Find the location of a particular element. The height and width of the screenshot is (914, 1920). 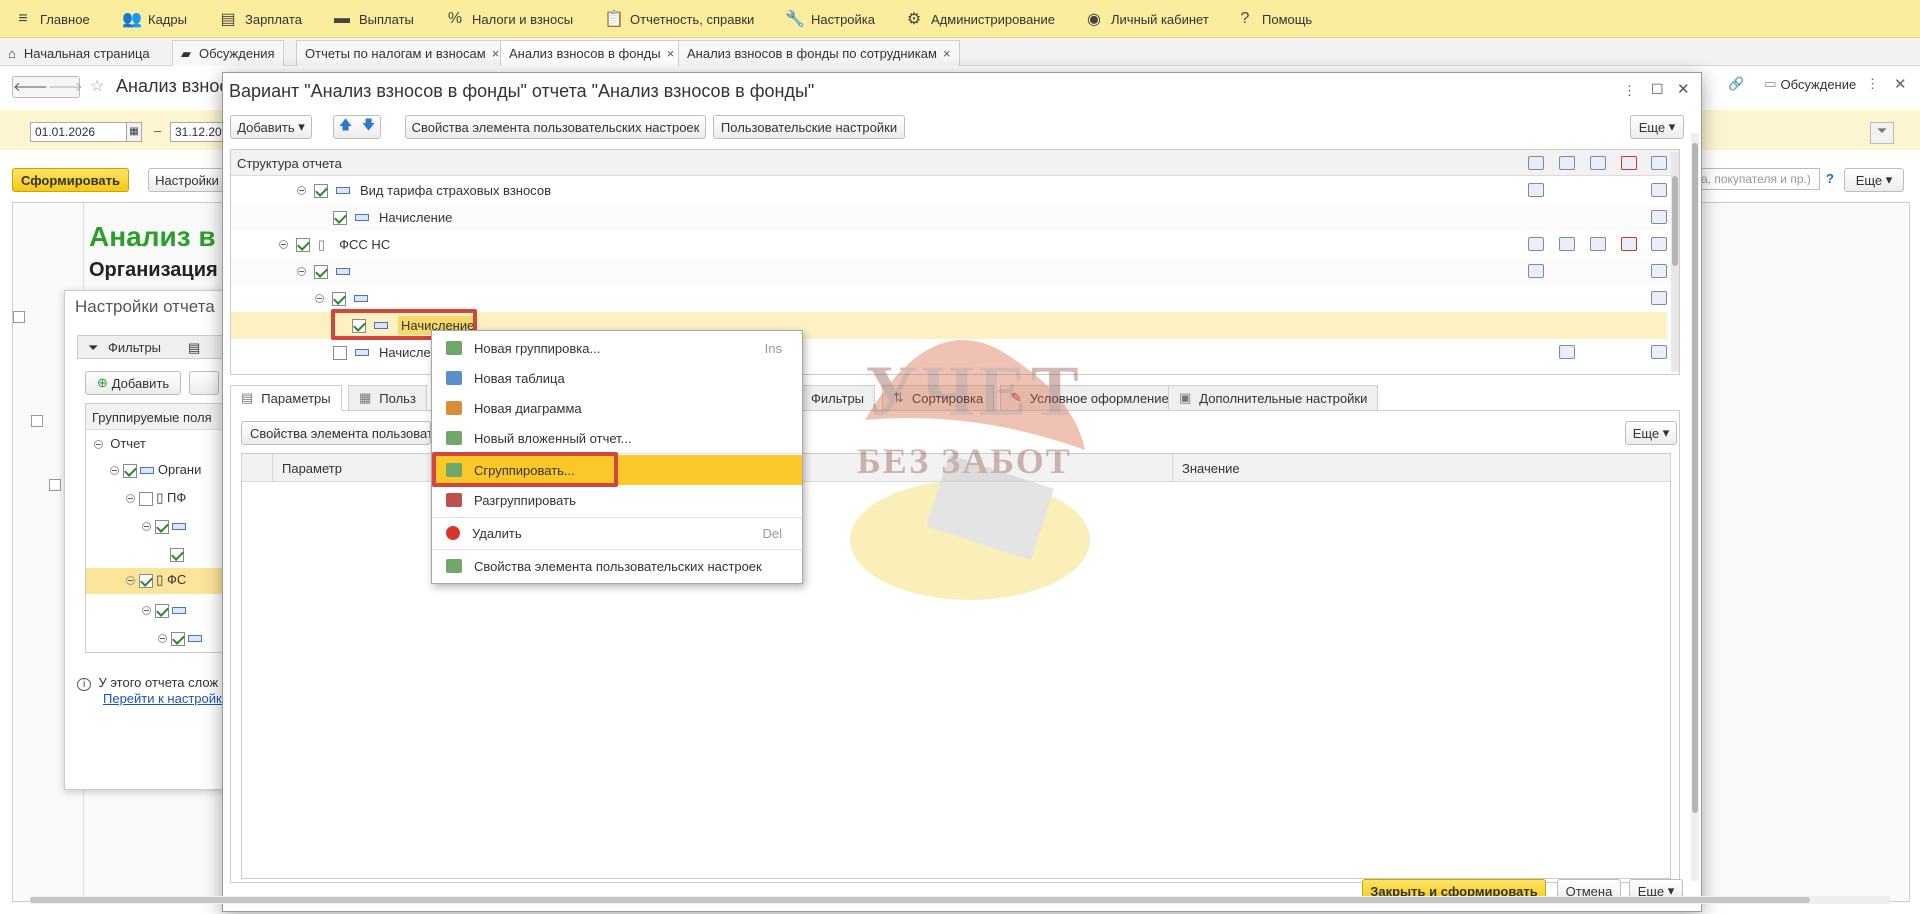

info-icon: i is located at coordinates (84, 684).